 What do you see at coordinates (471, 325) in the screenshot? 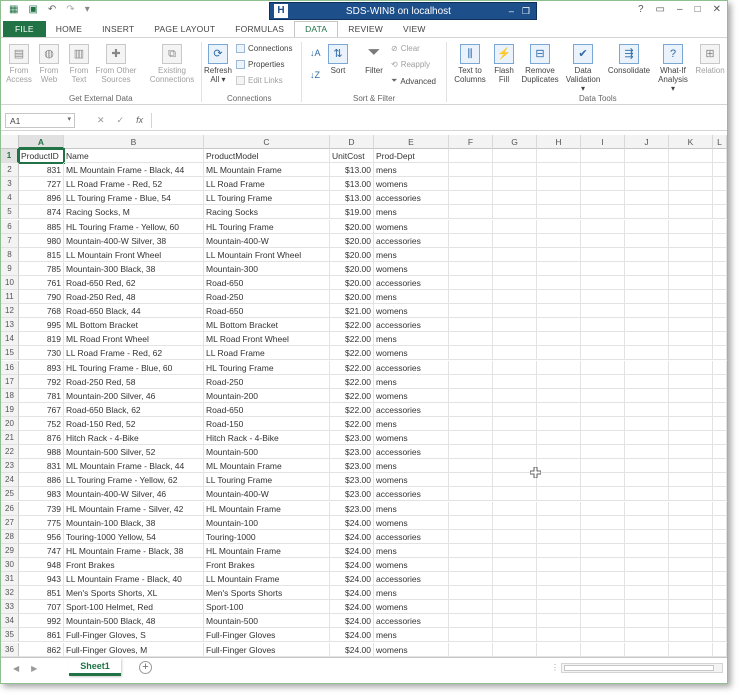
I see `cell-f13` at bounding box center [471, 325].